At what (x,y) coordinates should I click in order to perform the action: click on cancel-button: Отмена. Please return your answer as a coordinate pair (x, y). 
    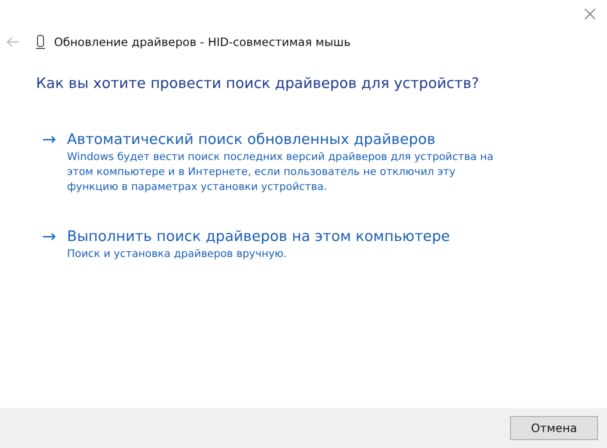
    Looking at the image, I should click on (554, 428).